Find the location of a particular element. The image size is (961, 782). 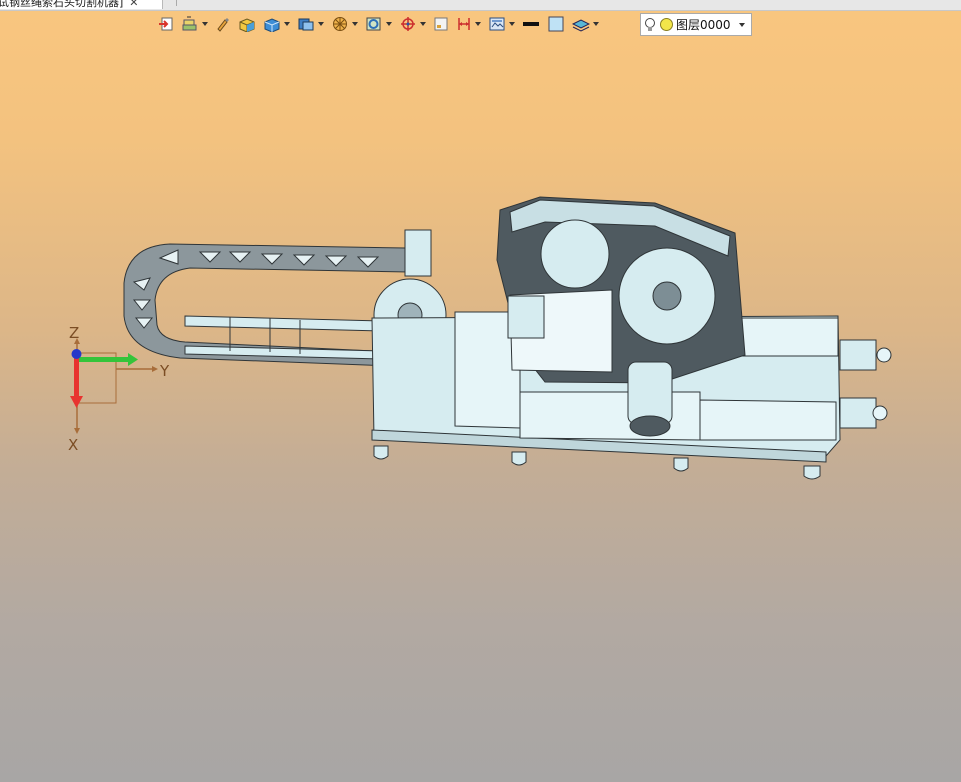

cylinder-upper-cap is located at coordinates (884, 355).